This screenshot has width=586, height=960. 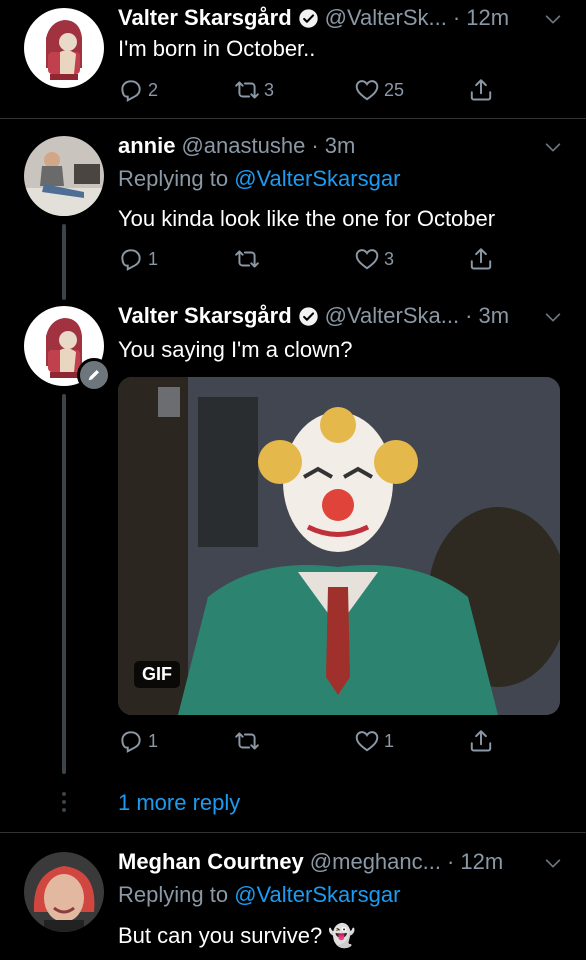 What do you see at coordinates (179, 803) in the screenshot?
I see `more-replies-link: 1 more reply` at bounding box center [179, 803].